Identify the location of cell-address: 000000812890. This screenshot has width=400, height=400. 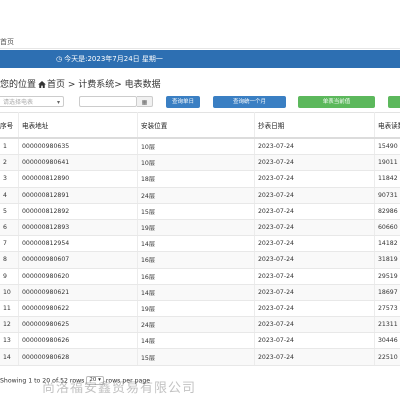
(78, 179).